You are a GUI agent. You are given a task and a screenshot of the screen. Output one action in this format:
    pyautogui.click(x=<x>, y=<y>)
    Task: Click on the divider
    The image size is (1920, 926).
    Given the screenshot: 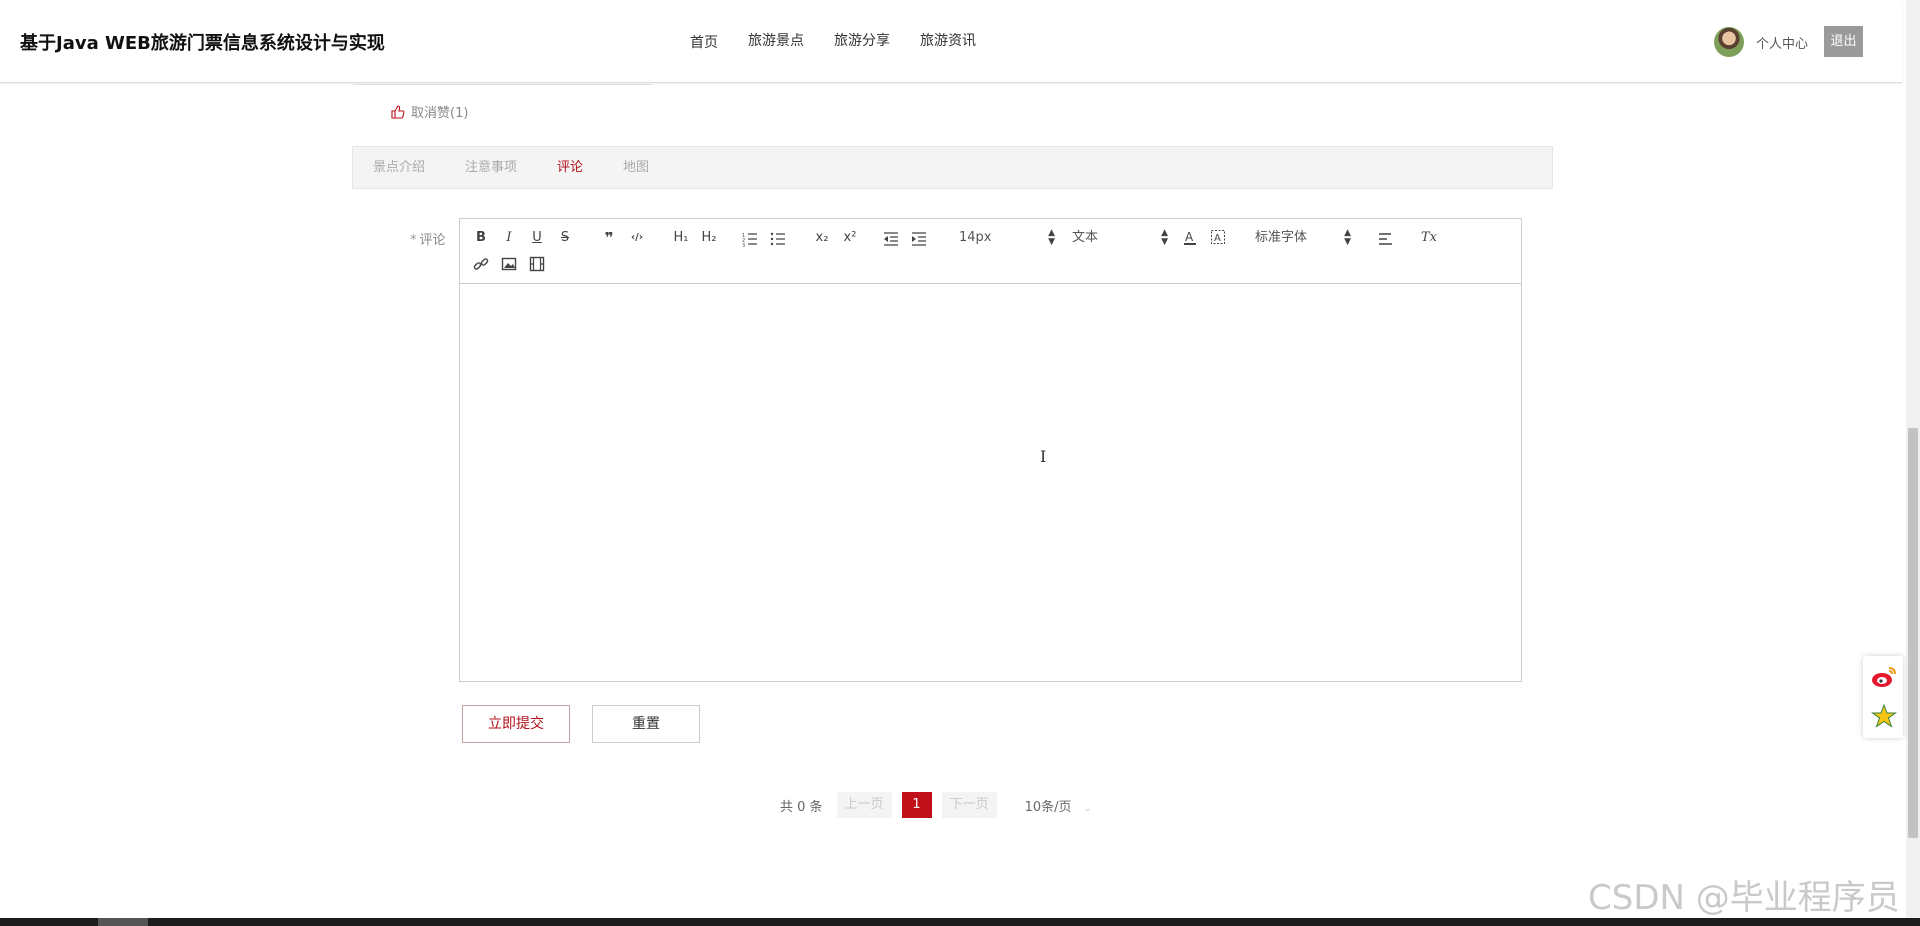 What is the action you would take?
    pyautogui.click(x=502, y=84)
    